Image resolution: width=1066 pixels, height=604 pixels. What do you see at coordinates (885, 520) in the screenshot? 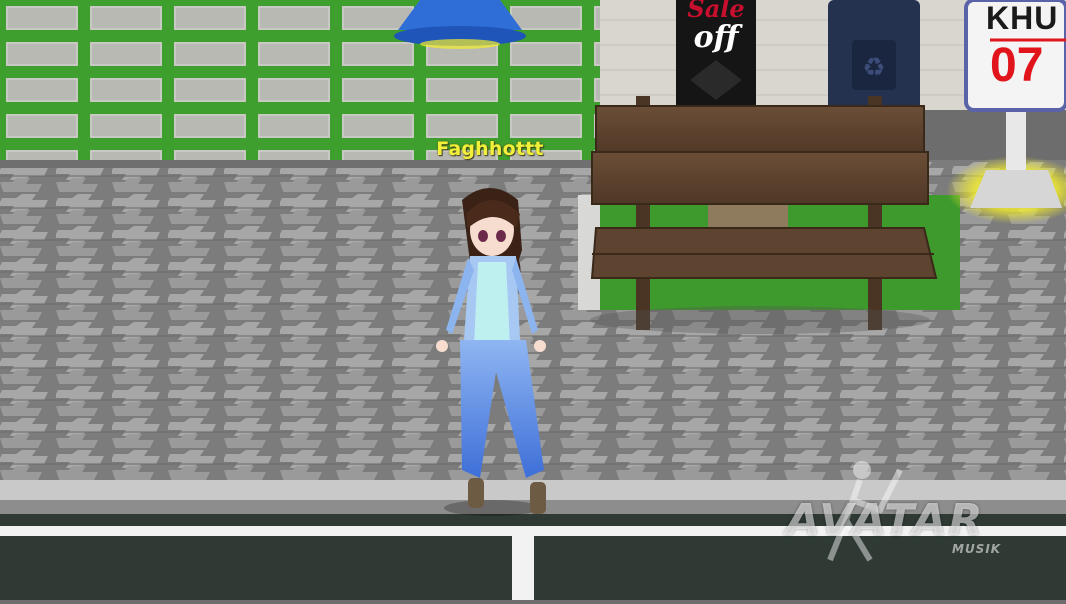
I see `watermark-title: AVATAR` at bounding box center [885, 520].